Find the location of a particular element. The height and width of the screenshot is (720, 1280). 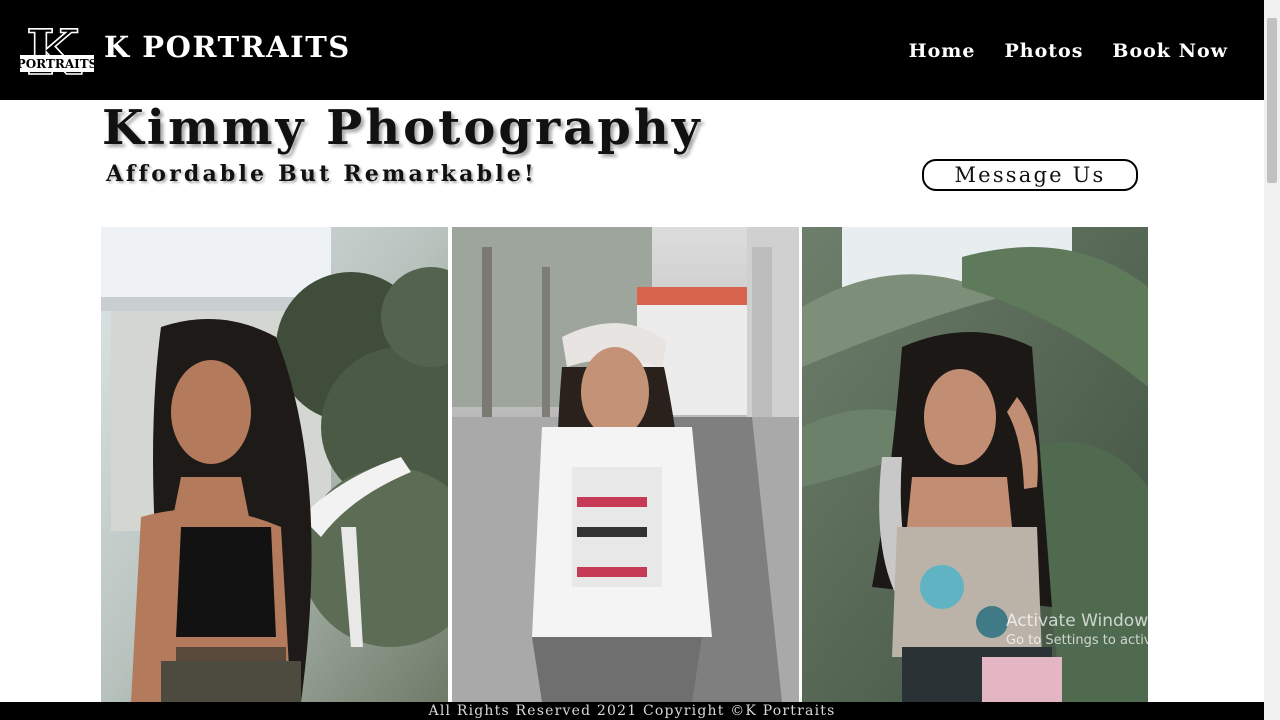

scrollbar-thumb is located at coordinates (1272, 100).